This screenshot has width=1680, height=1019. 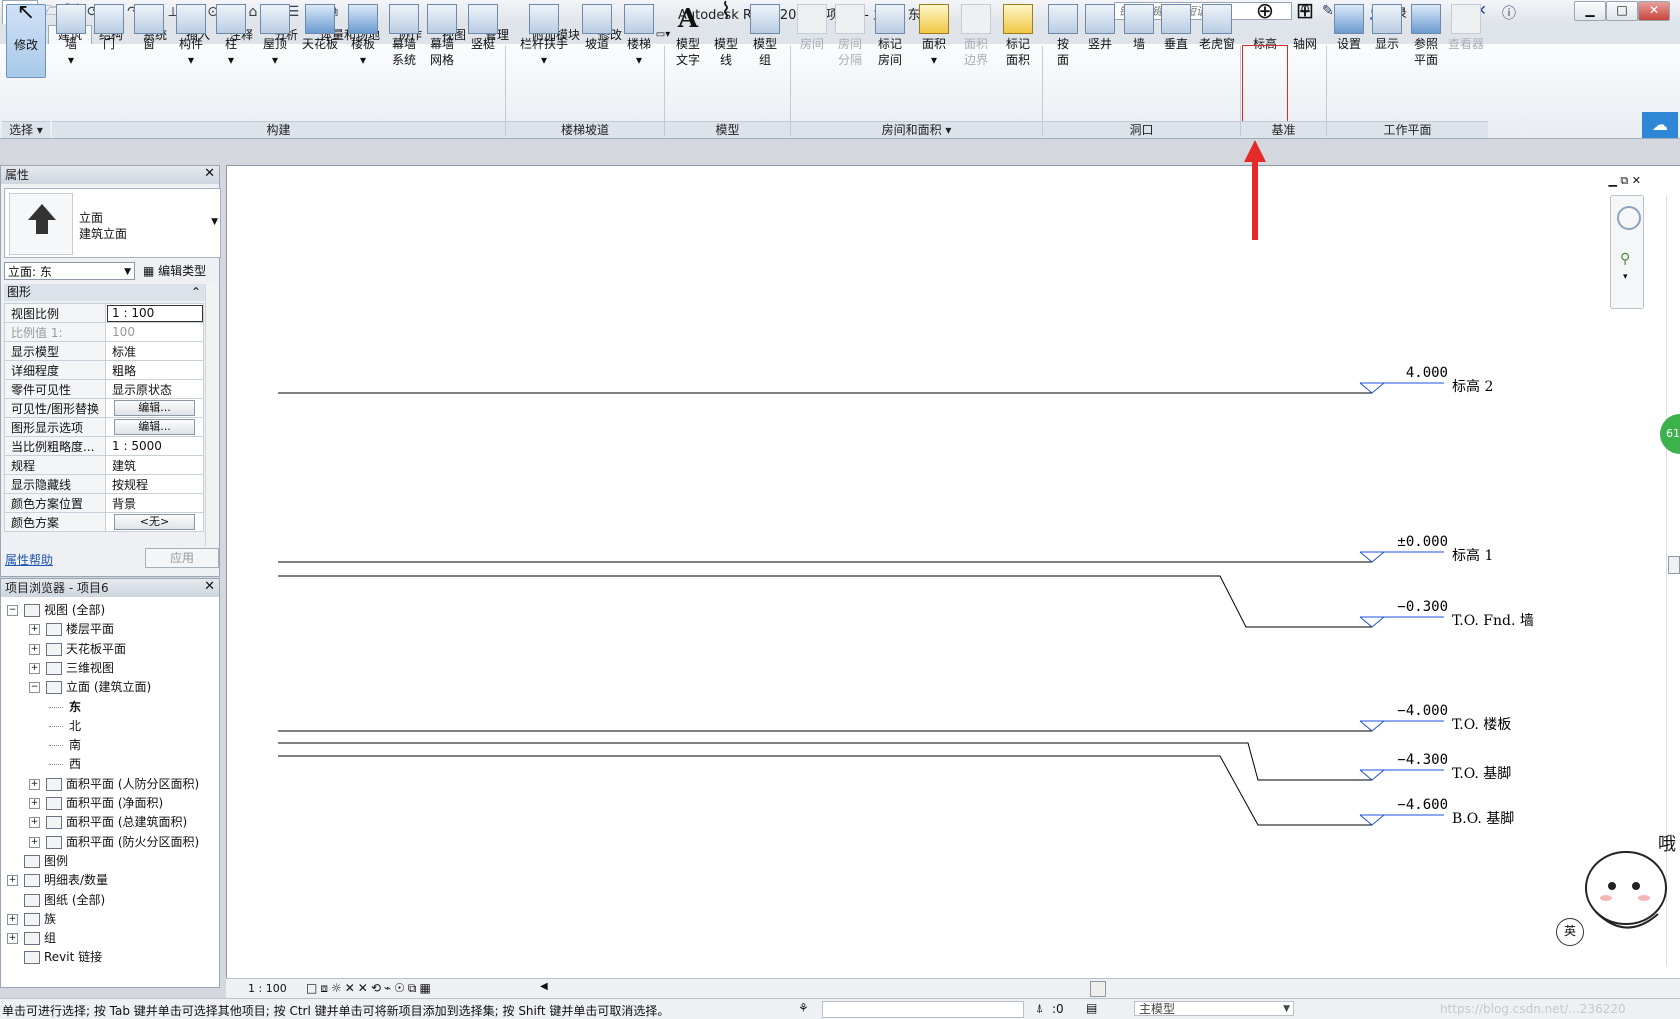 What do you see at coordinates (370, 988) in the screenshot?
I see `view-control-icons: □⧈☼✕✕⟲⌁☉⧉▦` at bounding box center [370, 988].